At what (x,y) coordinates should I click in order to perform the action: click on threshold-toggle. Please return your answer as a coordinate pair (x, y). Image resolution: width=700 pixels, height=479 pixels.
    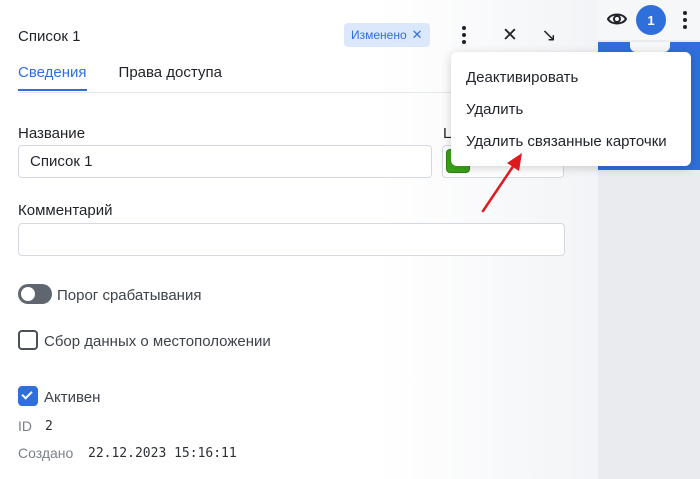
    Looking at the image, I should click on (35, 294).